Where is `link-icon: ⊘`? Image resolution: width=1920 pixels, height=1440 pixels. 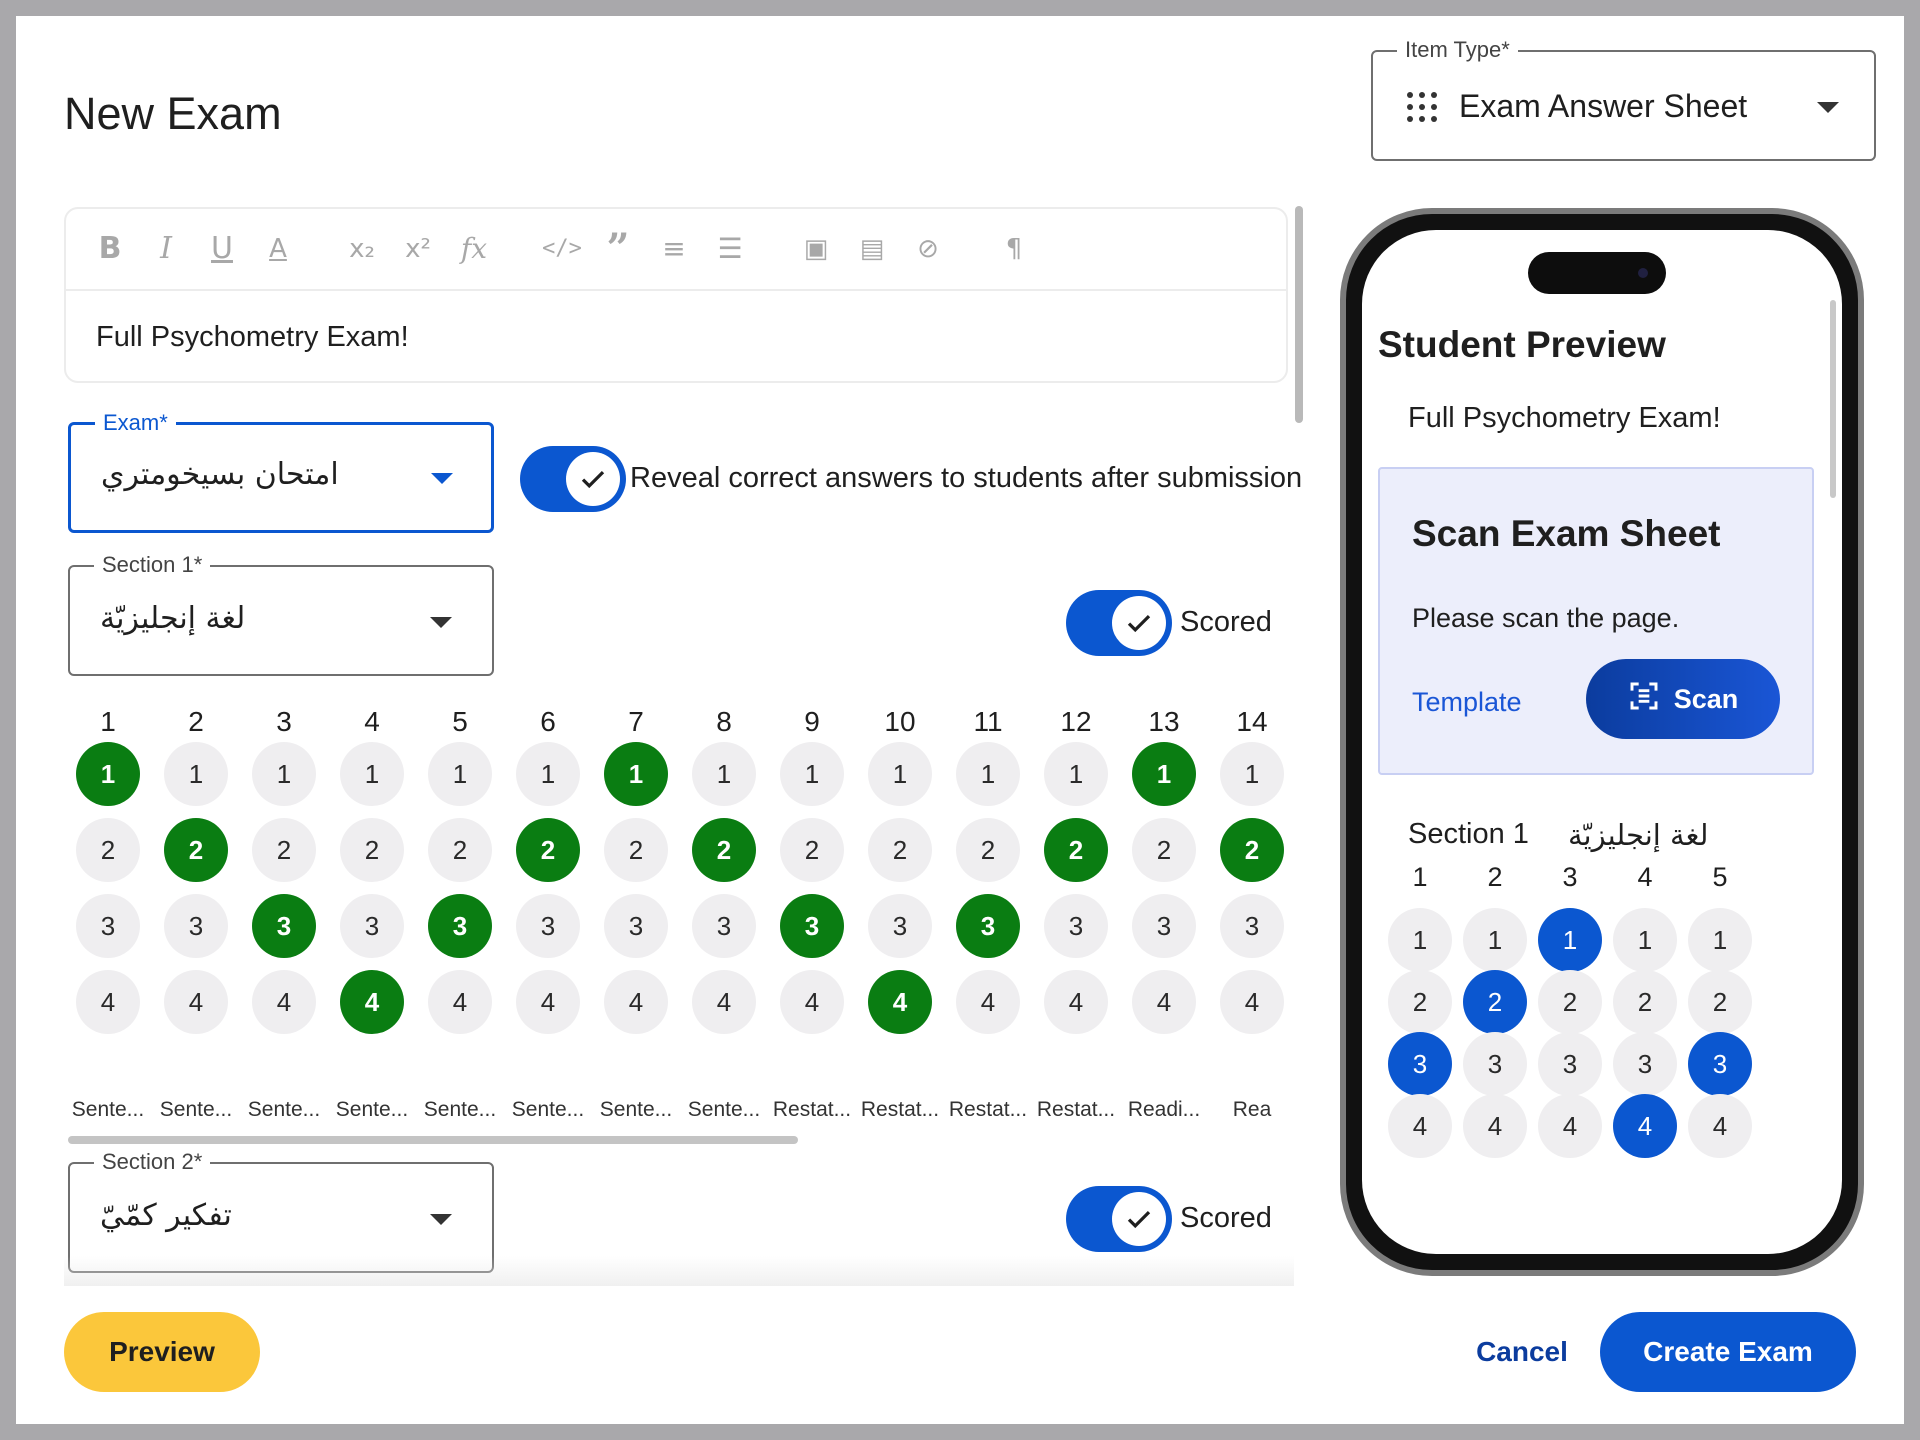 link-icon: ⊘ is located at coordinates (928, 249).